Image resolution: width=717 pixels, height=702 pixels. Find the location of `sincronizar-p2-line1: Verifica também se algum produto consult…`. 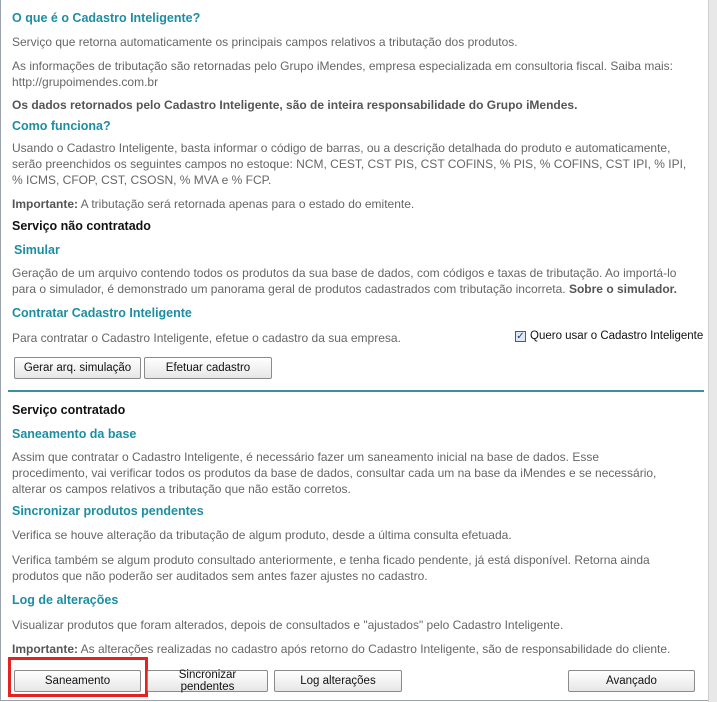

sincronizar-p2-line1: Verifica também se algum produto consult… is located at coordinates (331, 560).